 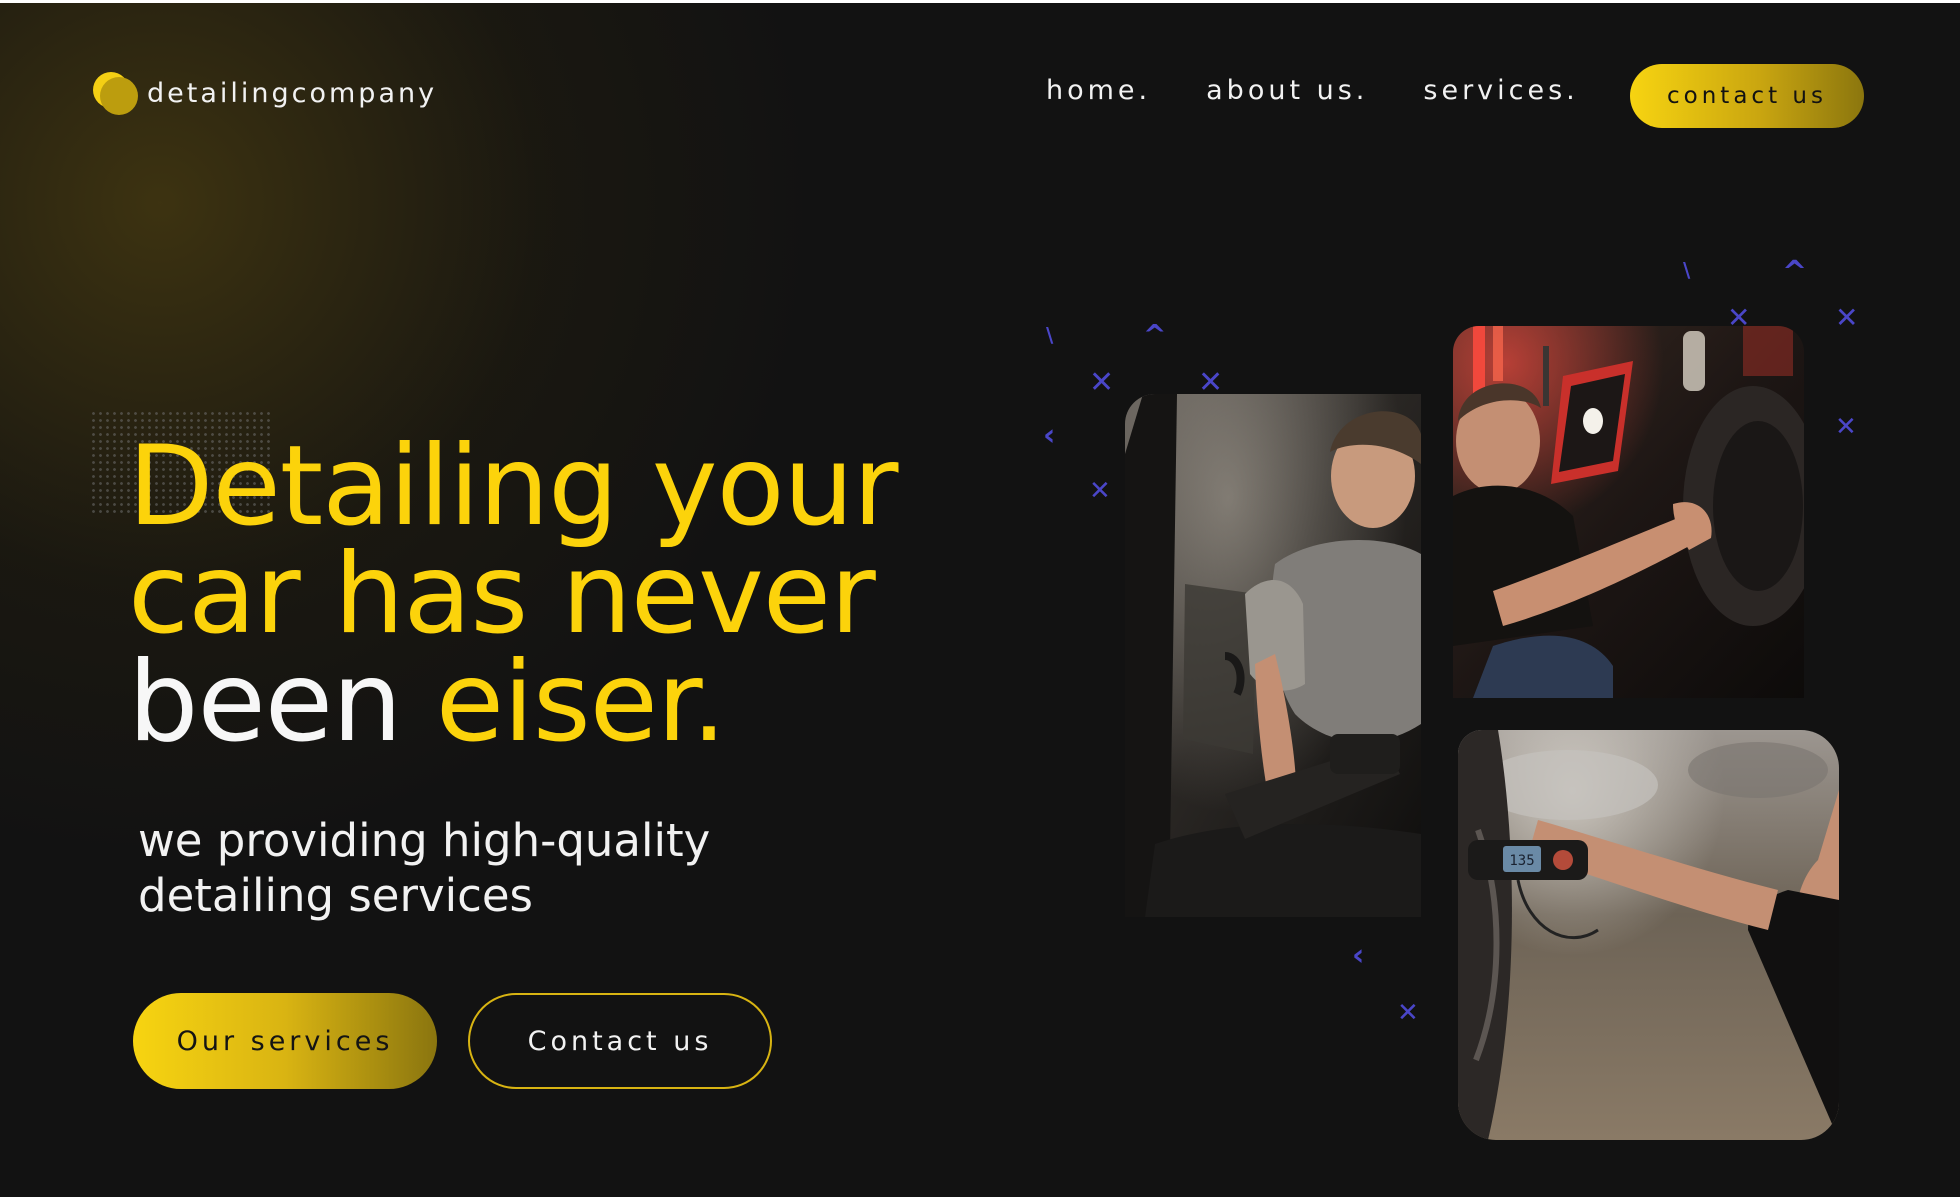 I want to click on hero-title-line-2: car has never, so click(x=502, y=594).